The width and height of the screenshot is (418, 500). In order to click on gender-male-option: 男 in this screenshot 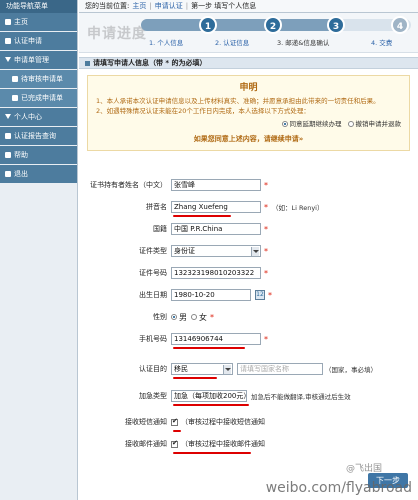, I will do `click(179, 317)`.